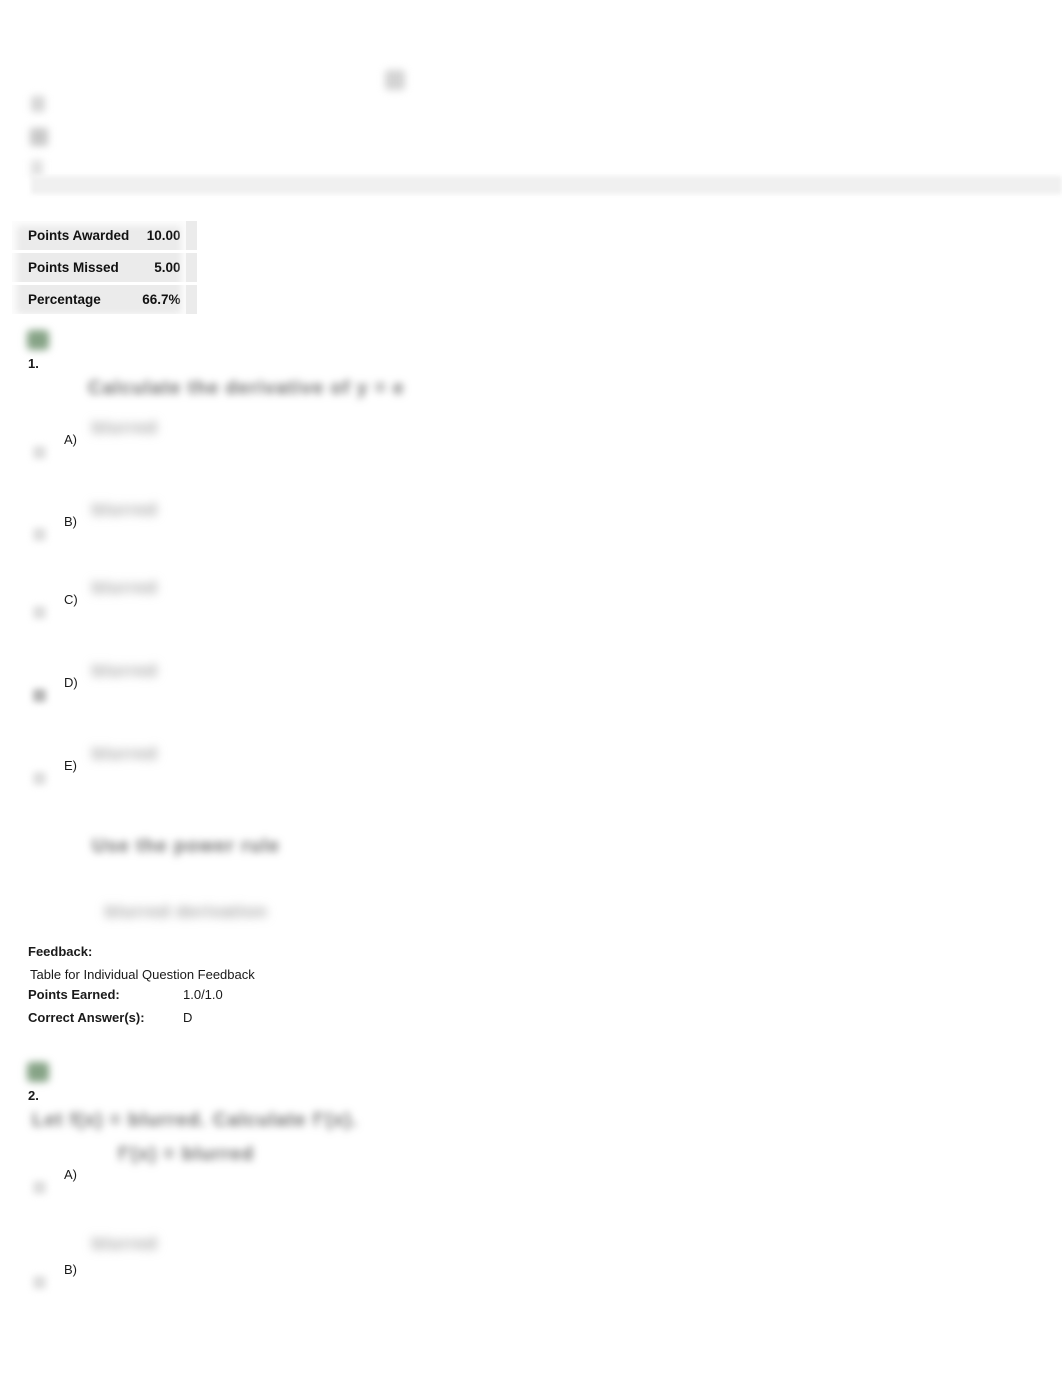 The width and height of the screenshot is (1062, 1377). I want to click on solution-line-2: blurred derivation, so click(186, 911).